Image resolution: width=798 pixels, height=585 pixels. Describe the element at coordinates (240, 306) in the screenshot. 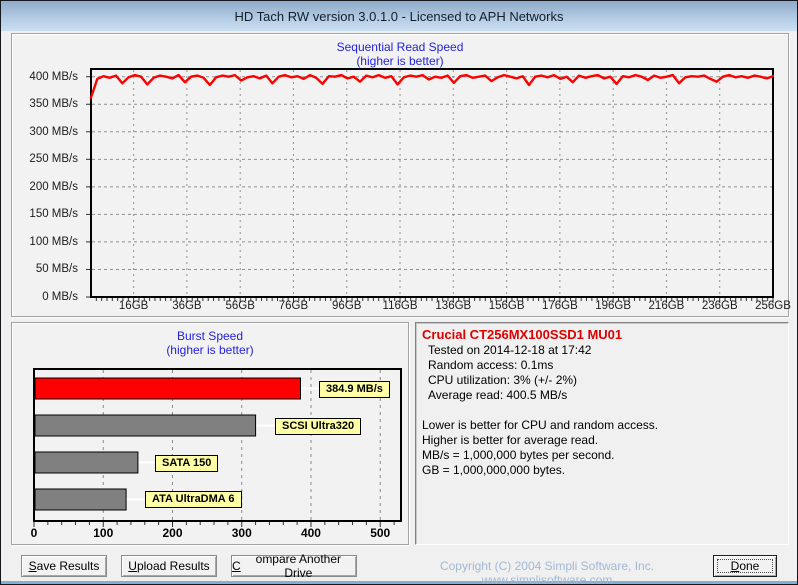

I see `x-axis-tick-label: 56GB` at that location.